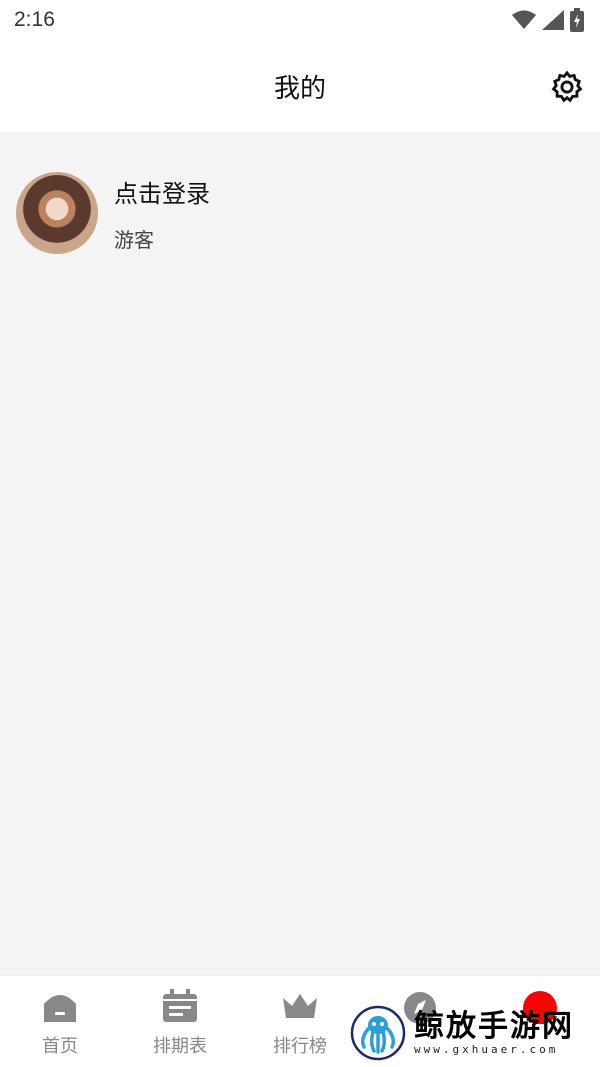 The width and height of the screenshot is (600, 1067). Describe the element at coordinates (486, 1049) in the screenshot. I see `watermark-url: www.gxhuaer.com` at that location.